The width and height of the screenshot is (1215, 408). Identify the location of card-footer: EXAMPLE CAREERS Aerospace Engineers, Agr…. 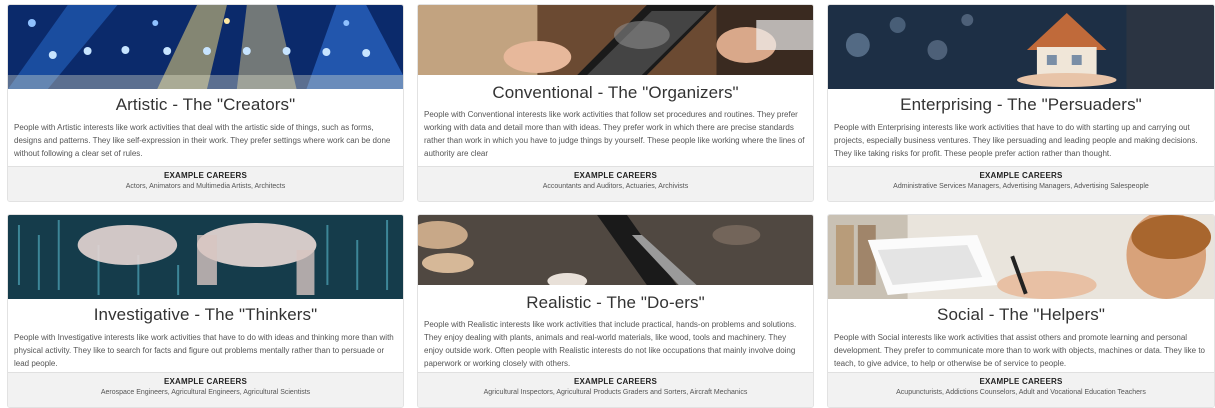
(205, 389).